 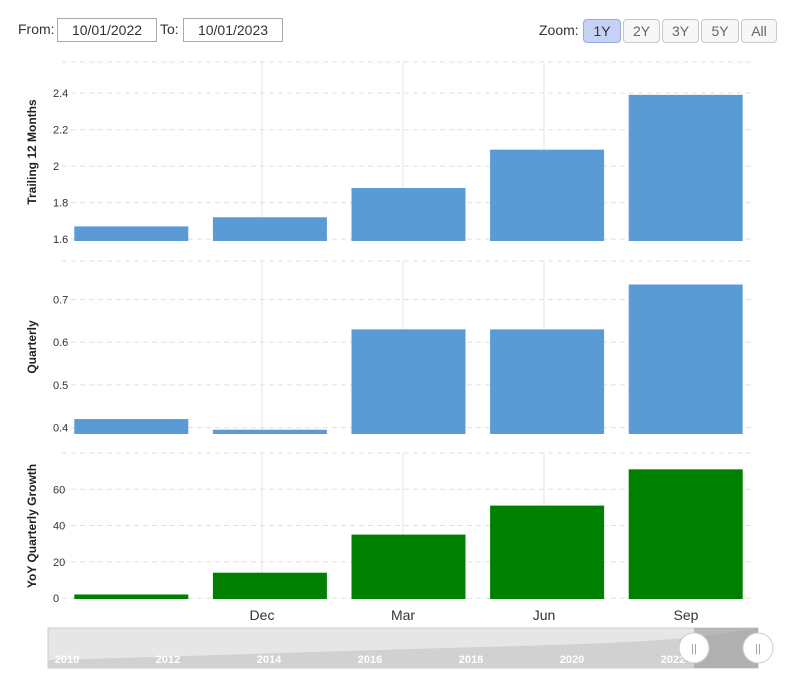 I want to click on y-tick-label: 2.4, so click(x=60, y=94).